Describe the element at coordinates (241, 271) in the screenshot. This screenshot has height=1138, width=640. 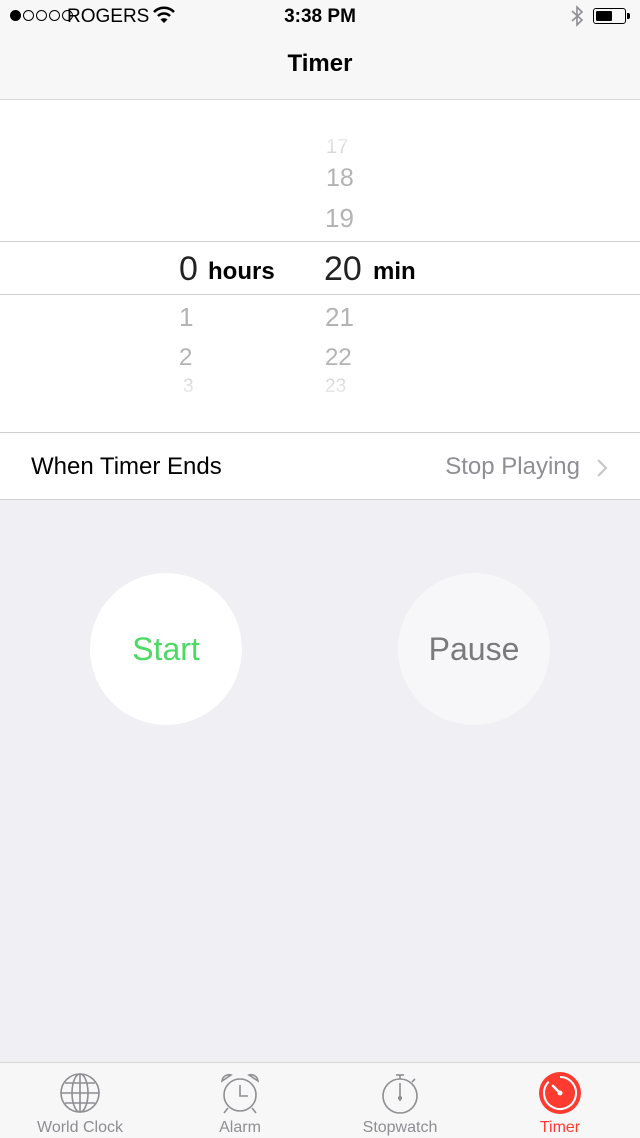
I see `picker-hours-unit: hours` at that location.